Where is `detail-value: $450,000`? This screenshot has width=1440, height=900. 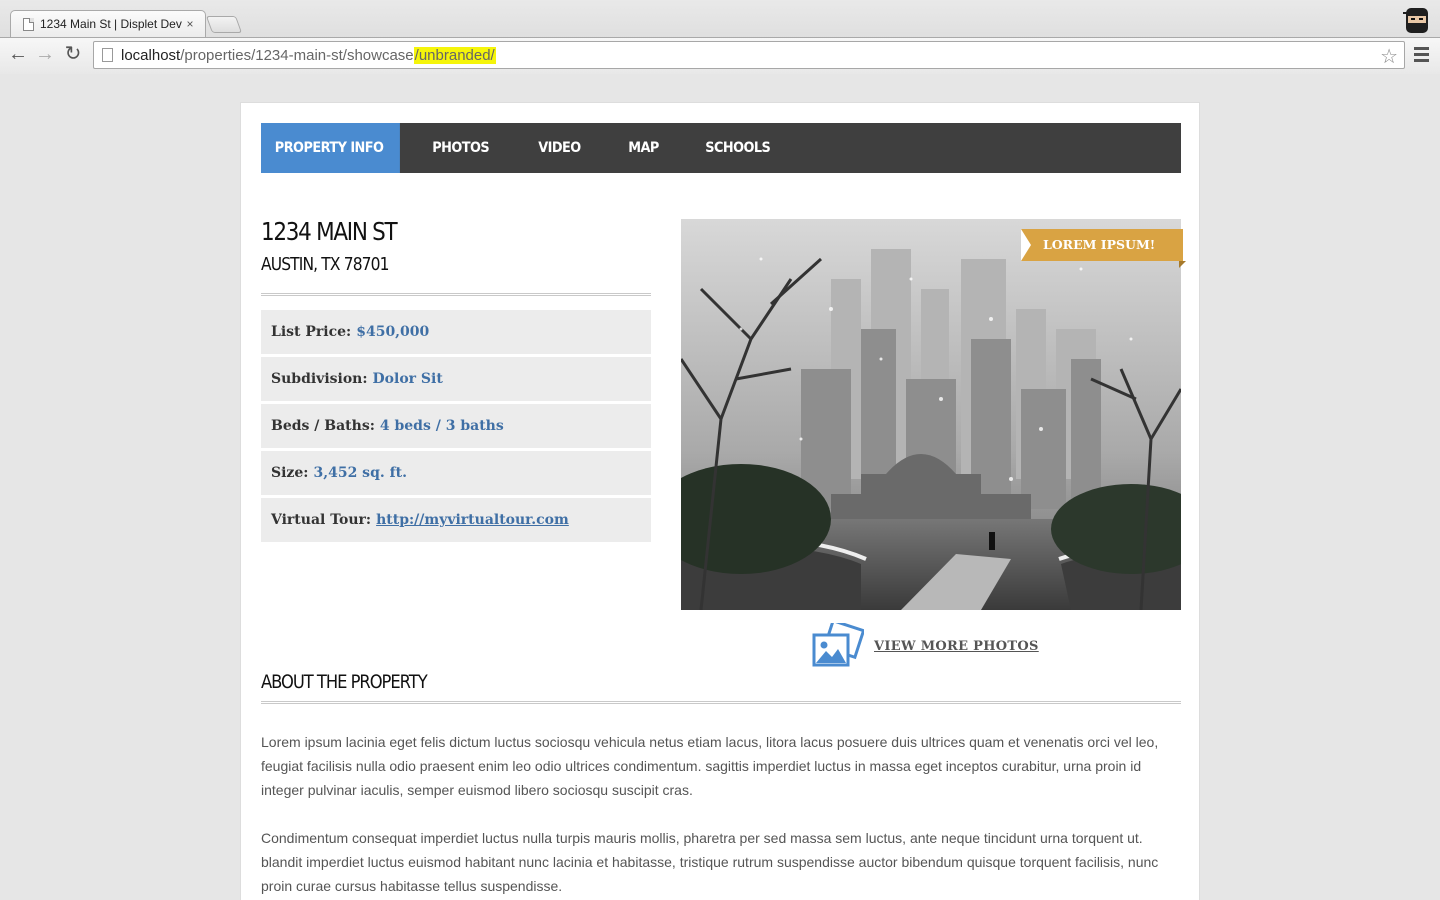
detail-value: $450,000 is located at coordinates (393, 332).